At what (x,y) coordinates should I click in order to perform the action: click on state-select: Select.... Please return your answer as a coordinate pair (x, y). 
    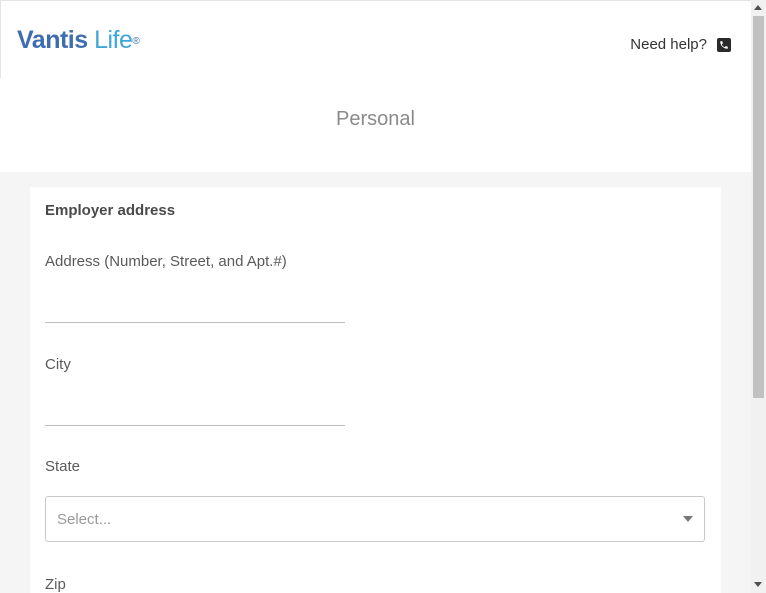
    Looking at the image, I should click on (375, 519).